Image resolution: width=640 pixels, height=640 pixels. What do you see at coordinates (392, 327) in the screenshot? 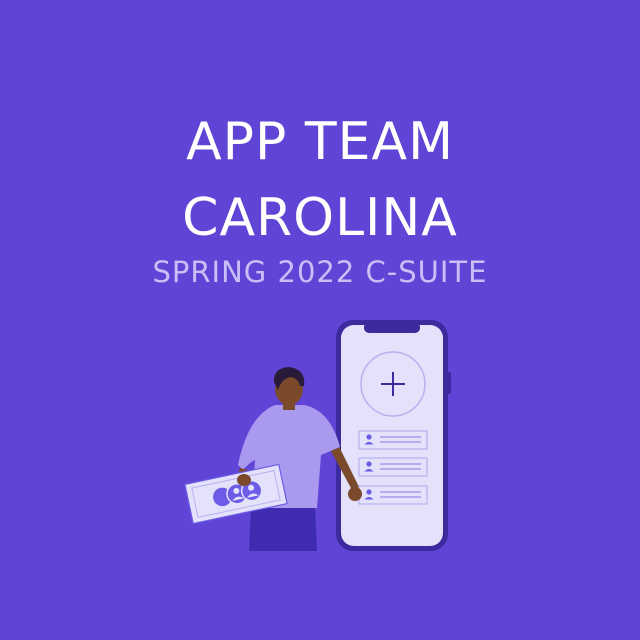
I see `phone-notch` at bounding box center [392, 327].